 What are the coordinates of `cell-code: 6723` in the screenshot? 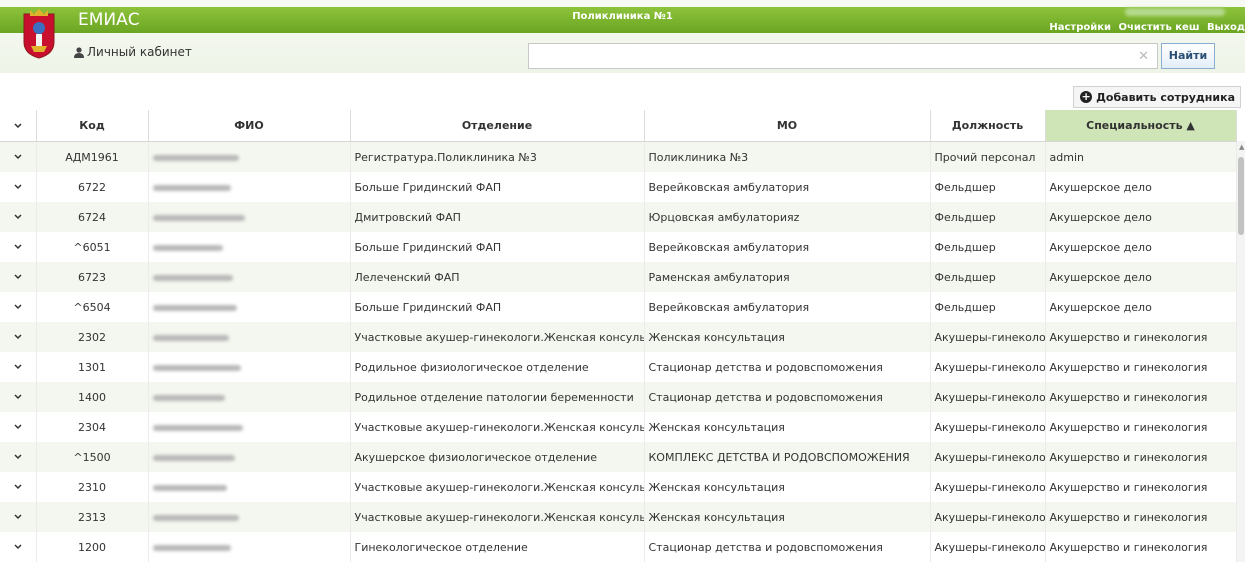 It's located at (92, 277).